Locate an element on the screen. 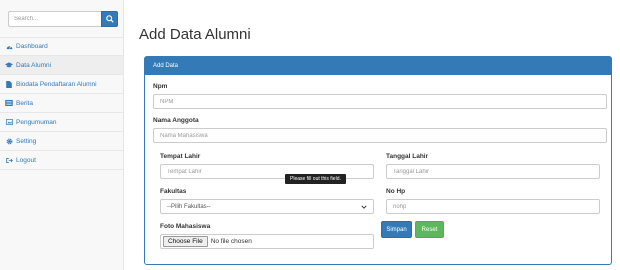 The image size is (620, 270). image-icon is located at coordinates (9, 122).